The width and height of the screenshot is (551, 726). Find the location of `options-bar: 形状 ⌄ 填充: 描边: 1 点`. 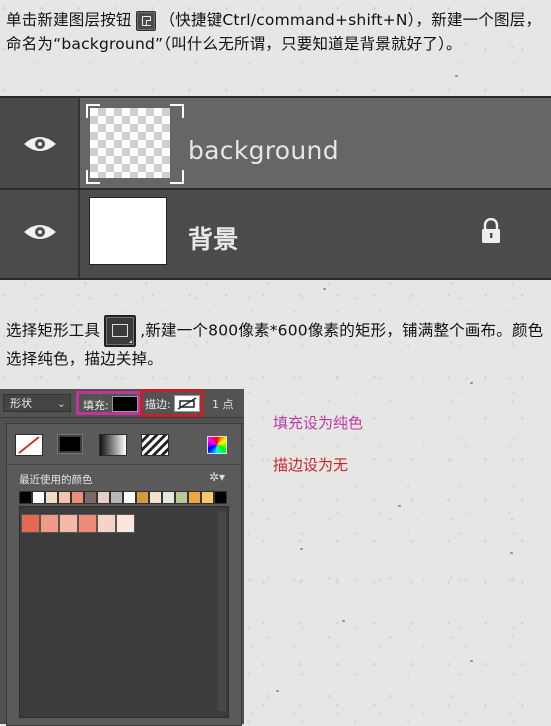

options-bar: 形状 ⌄ 填充: 描边: 1 点 is located at coordinates (122, 403).